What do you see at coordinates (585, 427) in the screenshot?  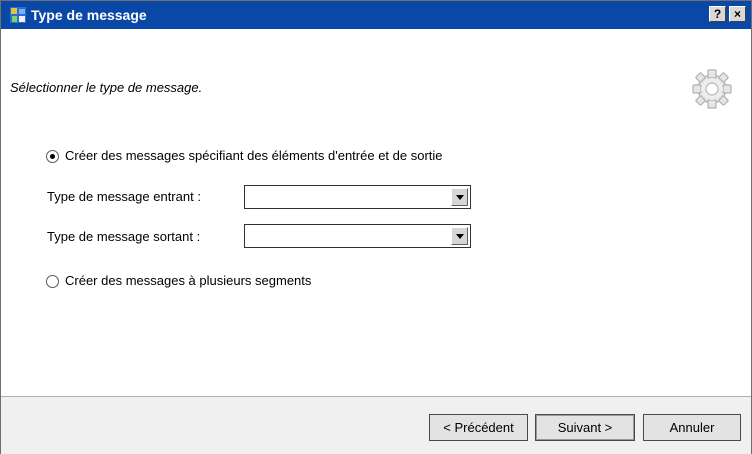 I see `next-button: Suivant >` at bounding box center [585, 427].